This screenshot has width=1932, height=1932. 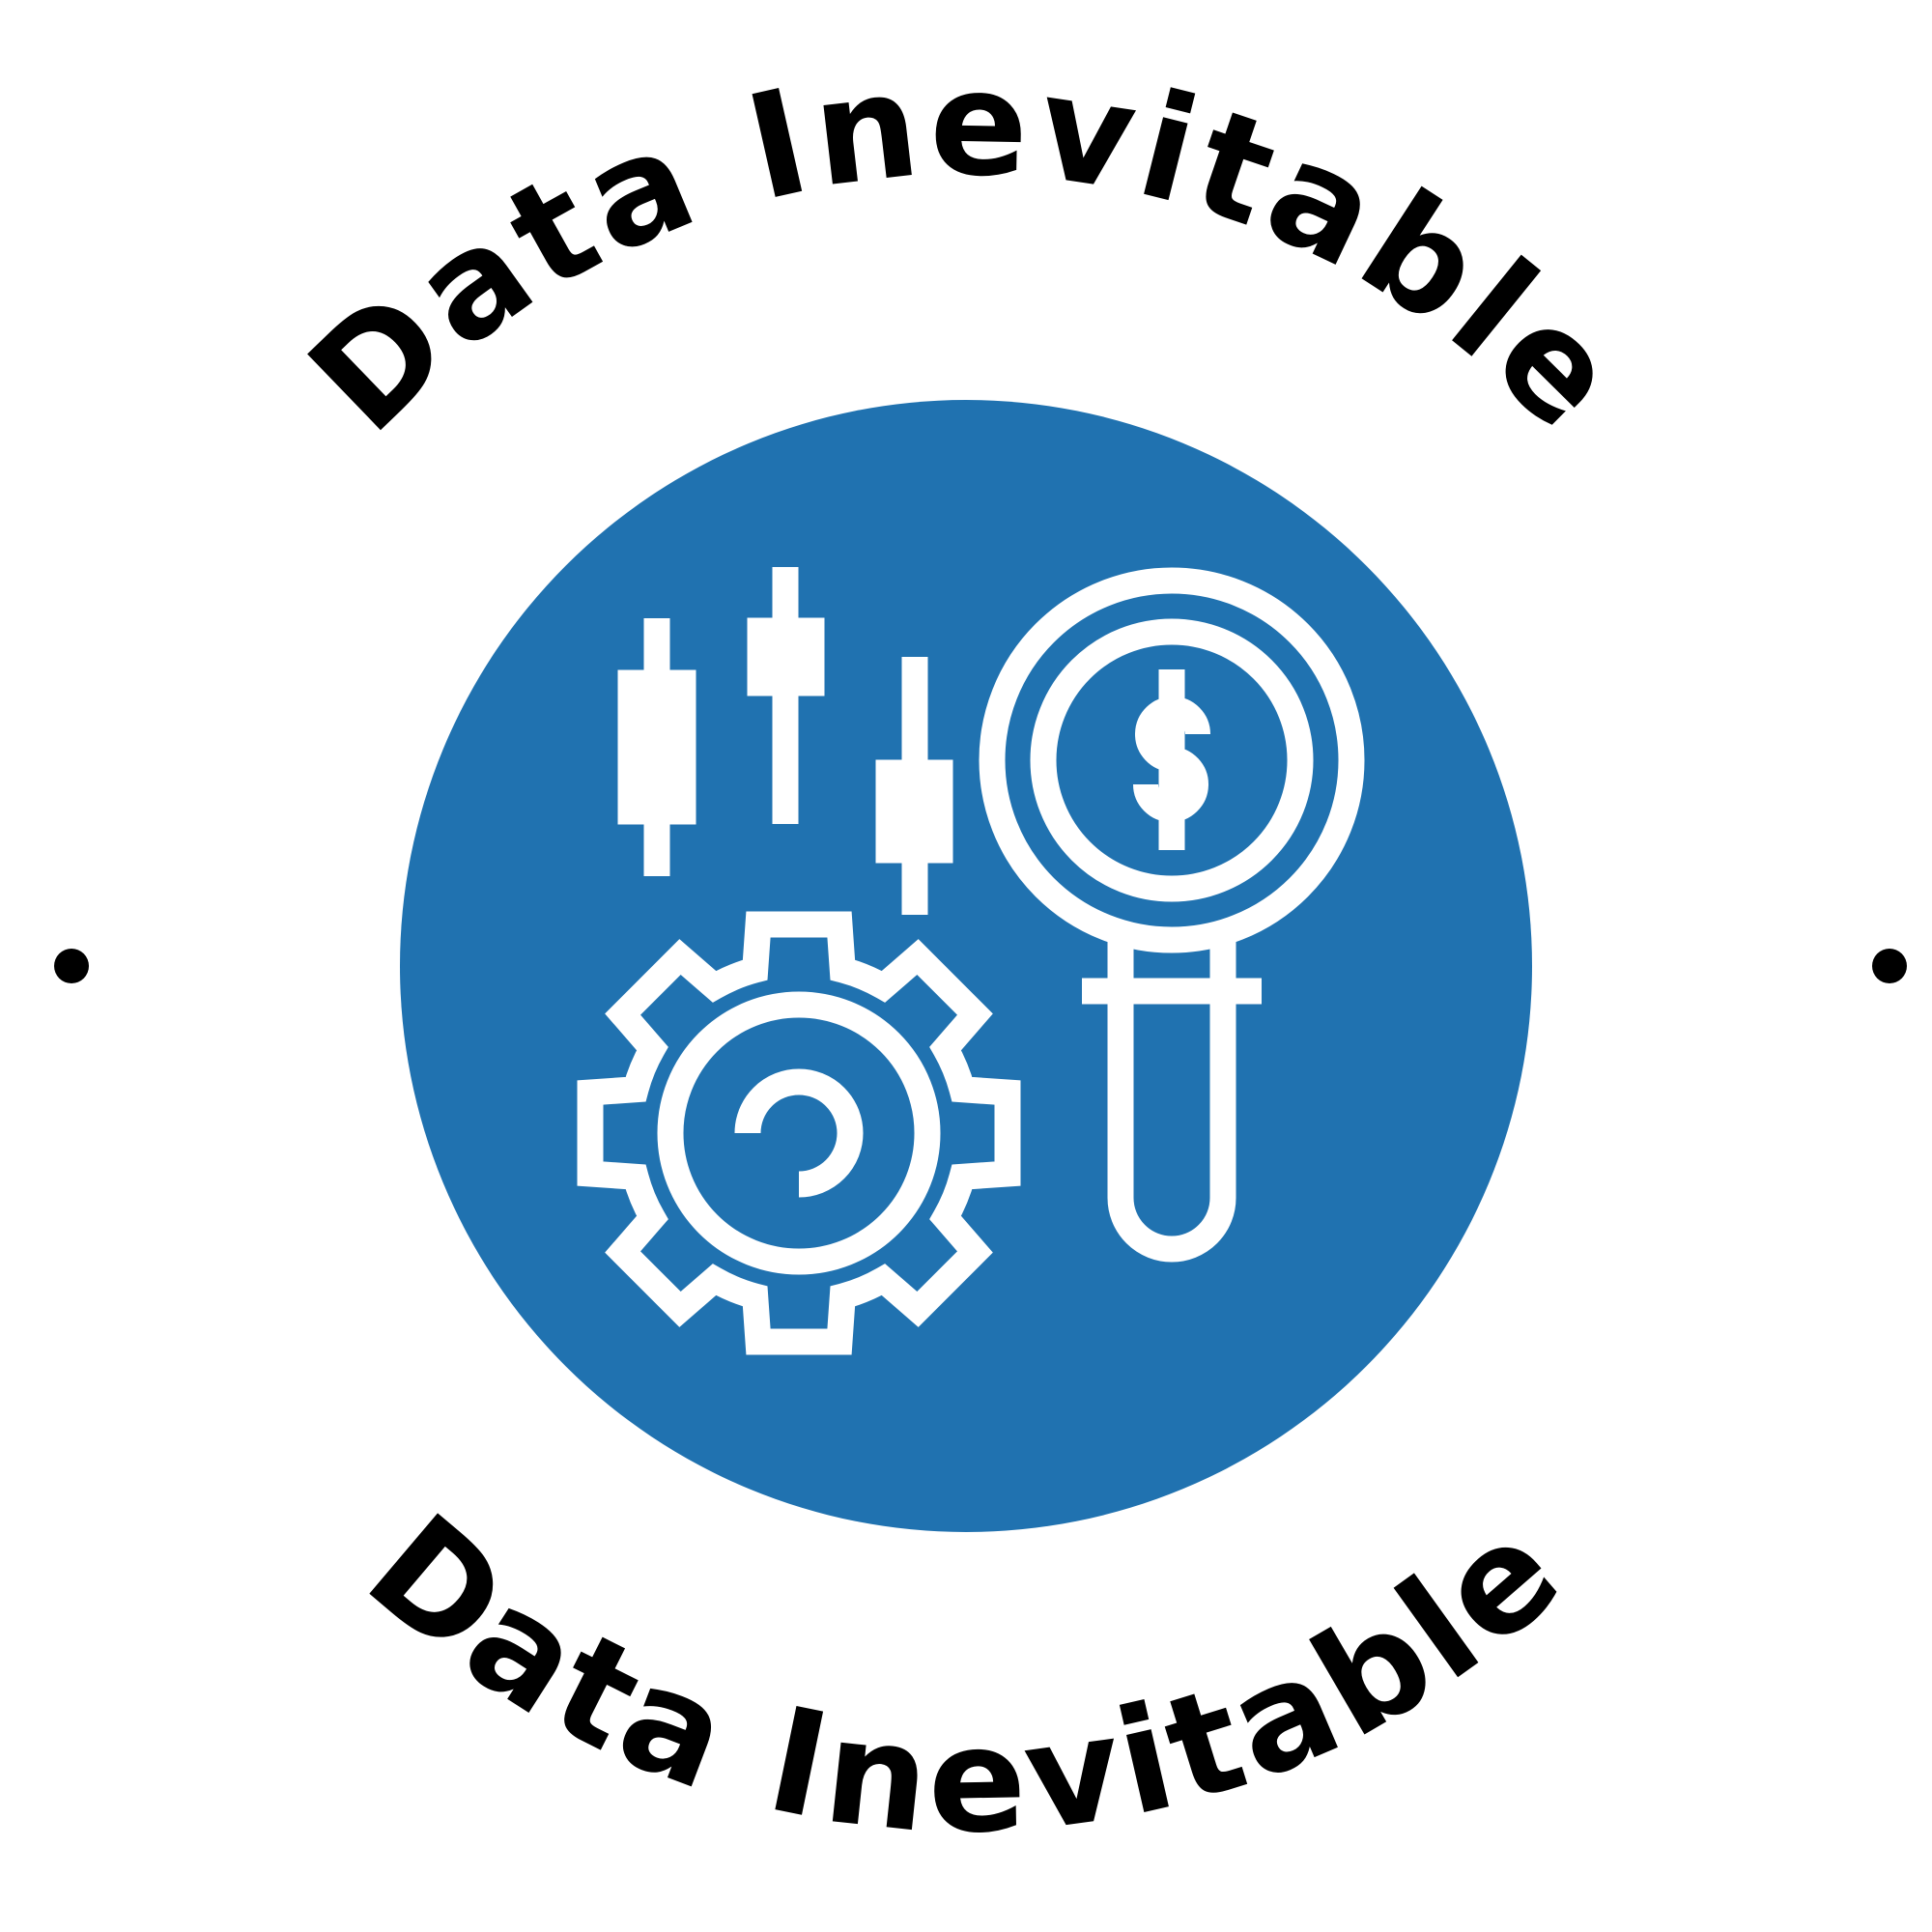 I want to click on right-dot, so click(x=1889, y=966).